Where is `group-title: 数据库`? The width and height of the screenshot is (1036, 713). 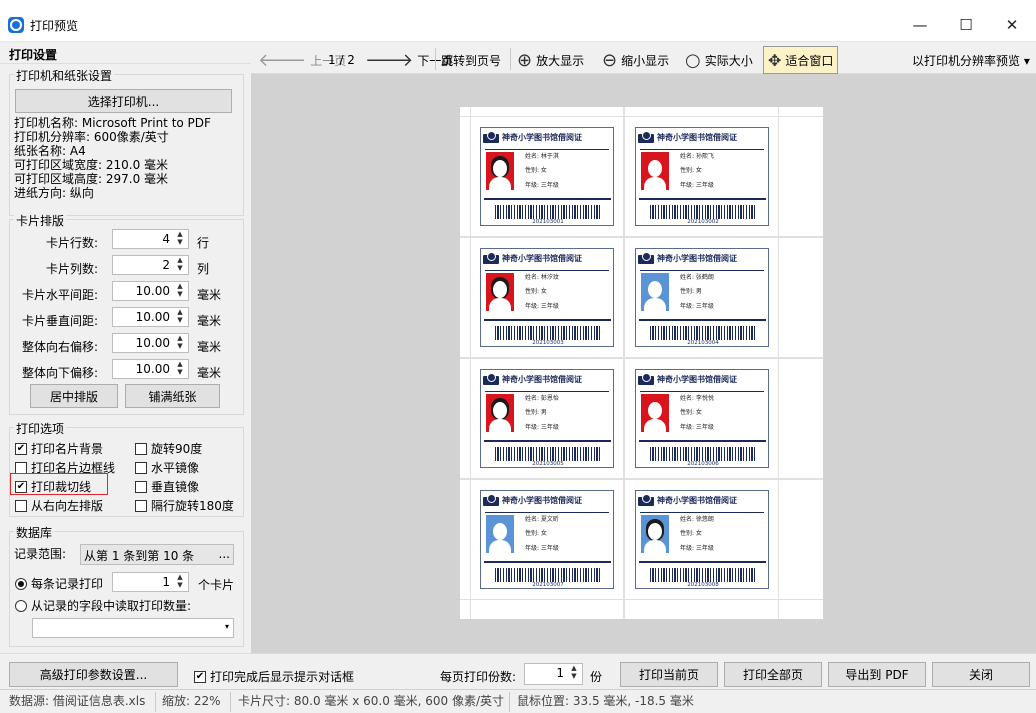 group-title: 数据库 is located at coordinates (34, 532).